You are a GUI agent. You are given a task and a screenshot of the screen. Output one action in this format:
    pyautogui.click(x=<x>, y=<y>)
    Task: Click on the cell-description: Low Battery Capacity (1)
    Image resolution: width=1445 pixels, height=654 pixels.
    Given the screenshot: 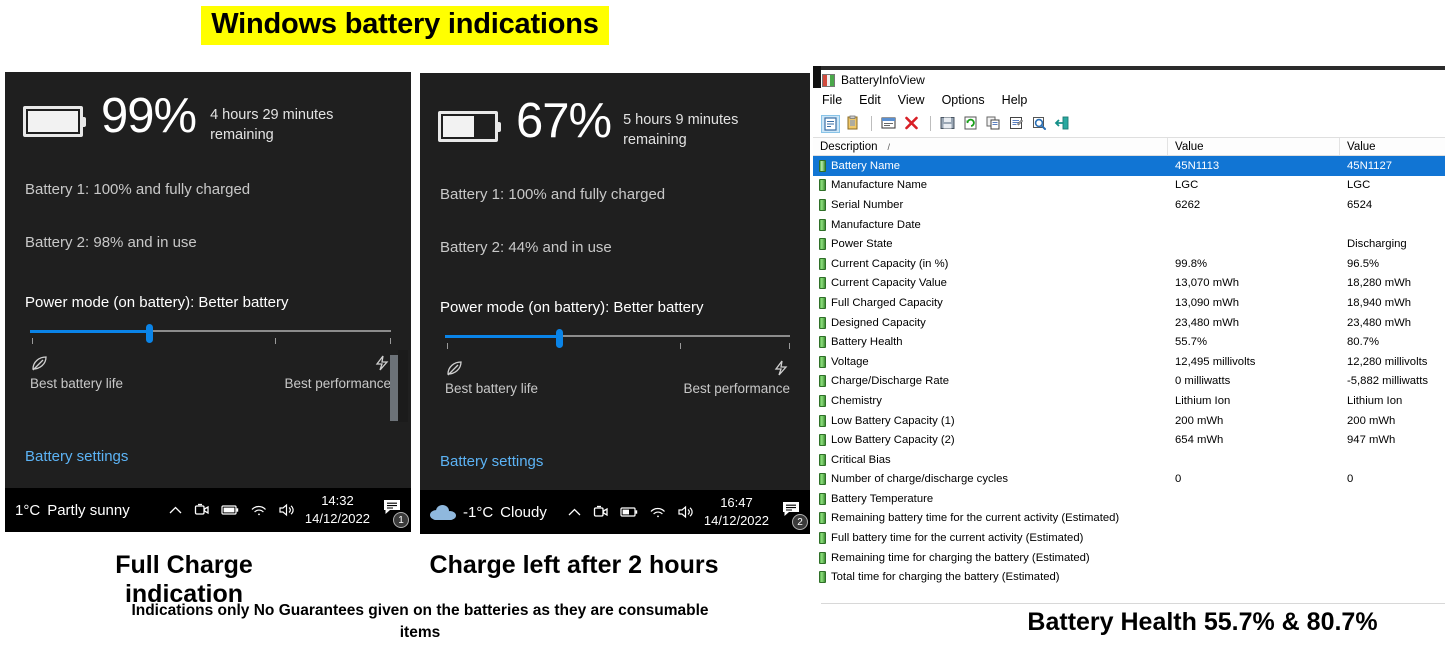 What is the action you would take?
    pyautogui.click(x=990, y=420)
    